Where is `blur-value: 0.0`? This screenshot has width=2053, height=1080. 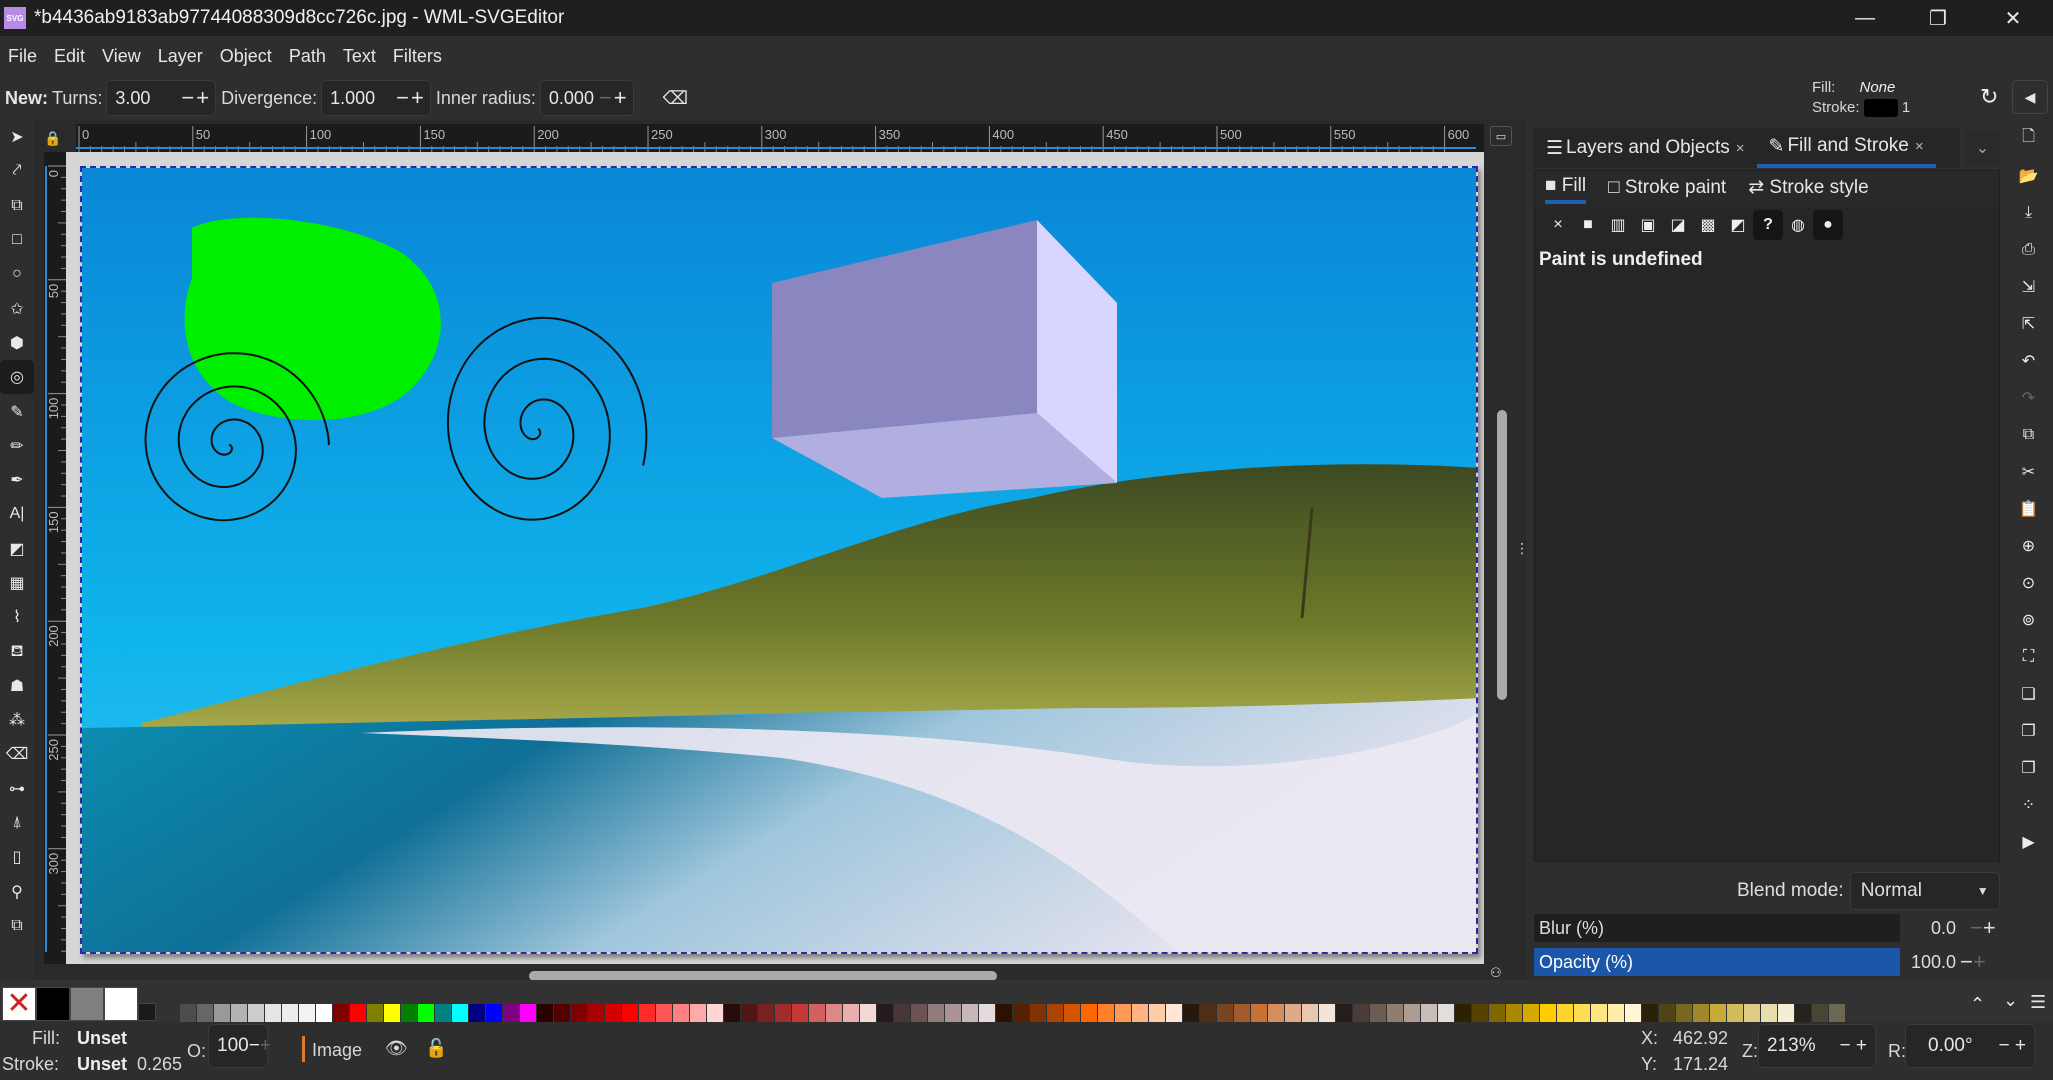 blur-value: 0.0 is located at coordinates (1930, 928).